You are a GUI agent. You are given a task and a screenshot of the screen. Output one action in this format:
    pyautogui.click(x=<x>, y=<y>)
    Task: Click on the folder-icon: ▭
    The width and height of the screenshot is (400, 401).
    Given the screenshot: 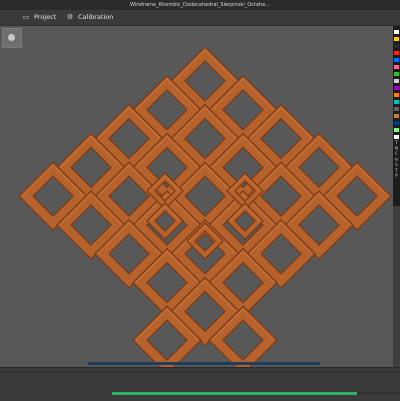 What is the action you would take?
    pyautogui.click(x=26, y=17)
    